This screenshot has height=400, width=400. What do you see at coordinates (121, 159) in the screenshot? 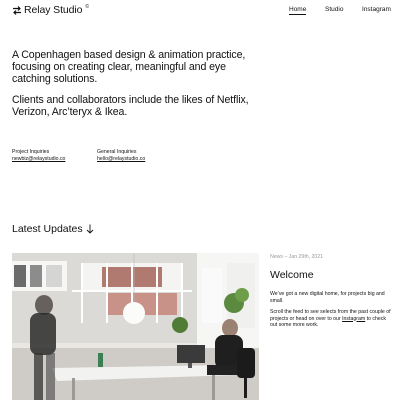
I see `general-inquiries-email-link: hello@relaystudio.co` at bounding box center [121, 159].